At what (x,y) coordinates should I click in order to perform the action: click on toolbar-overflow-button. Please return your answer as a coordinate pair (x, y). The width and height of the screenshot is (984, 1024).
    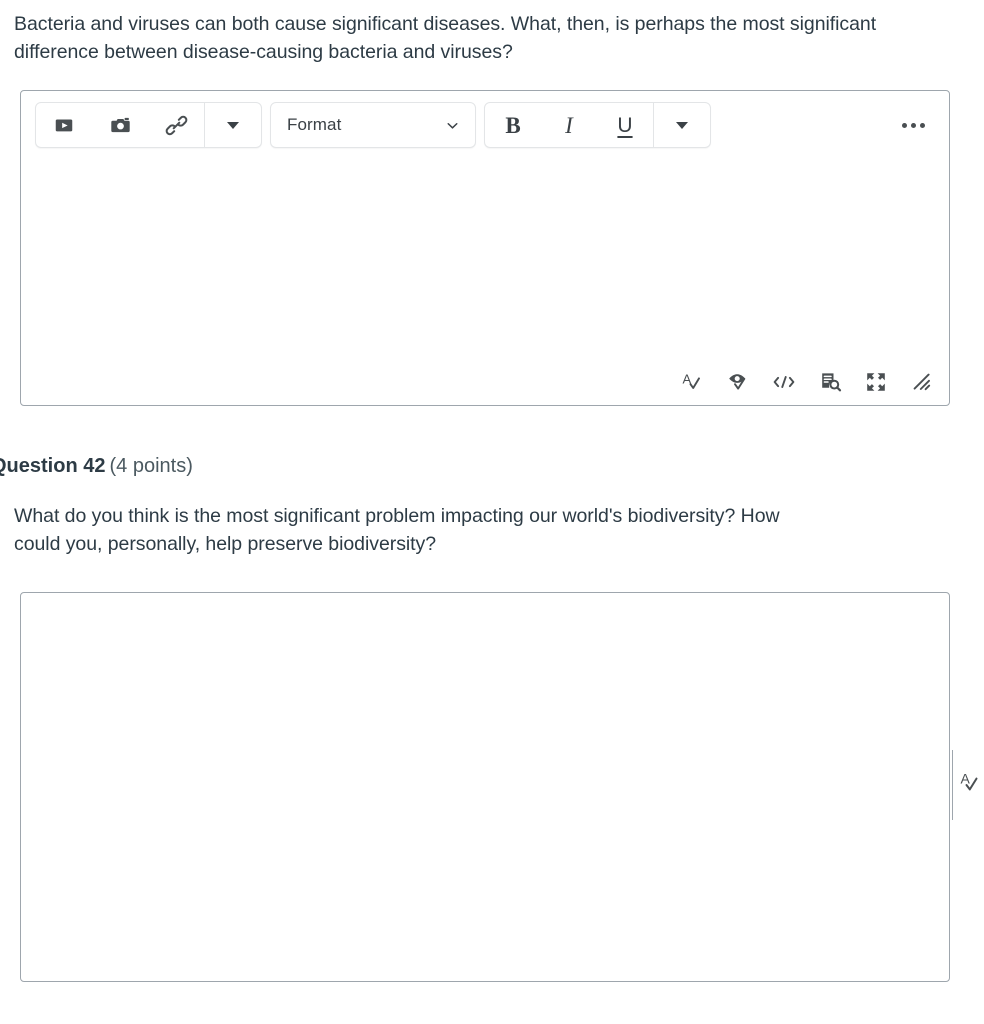
    Looking at the image, I should click on (913, 125).